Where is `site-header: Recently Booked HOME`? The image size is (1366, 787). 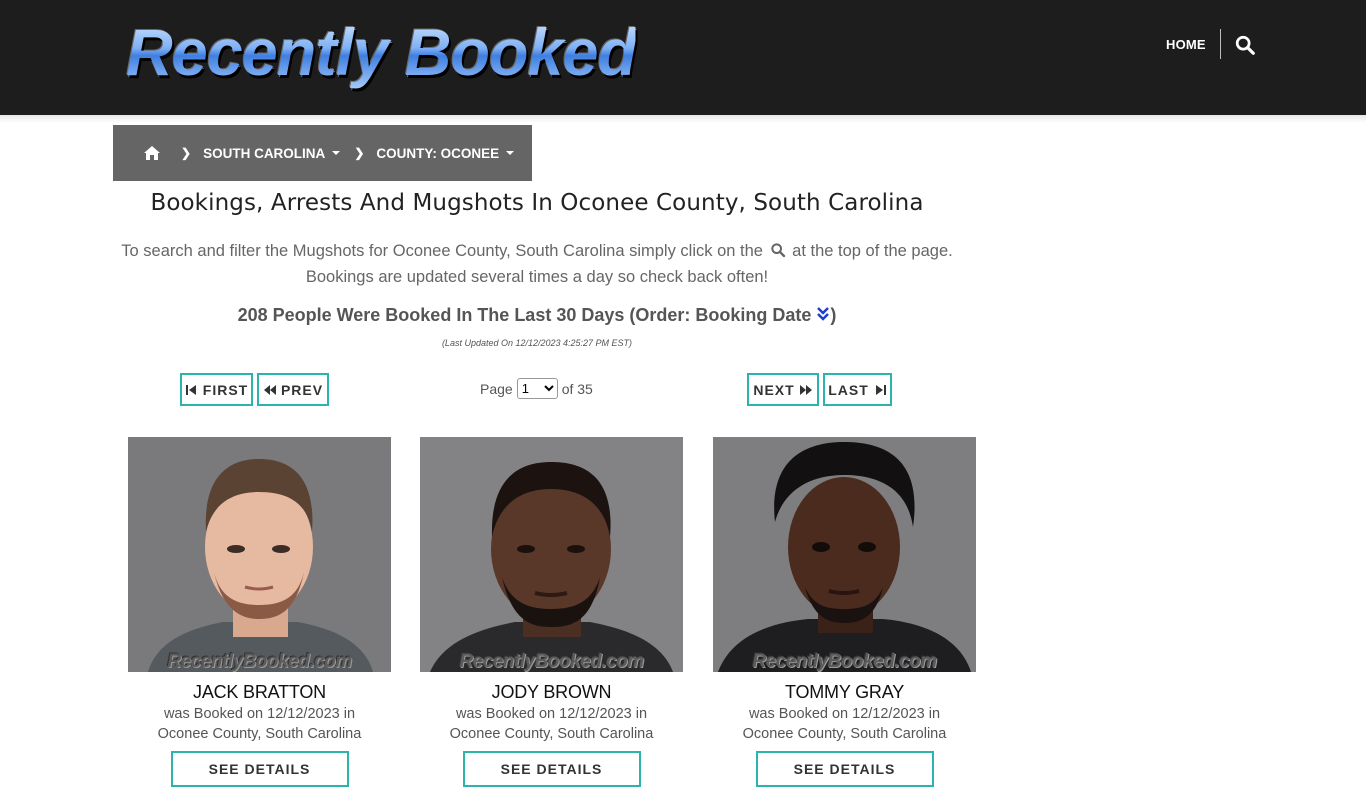
site-header: Recently Booked HOME is located at coordinates (683, 57).